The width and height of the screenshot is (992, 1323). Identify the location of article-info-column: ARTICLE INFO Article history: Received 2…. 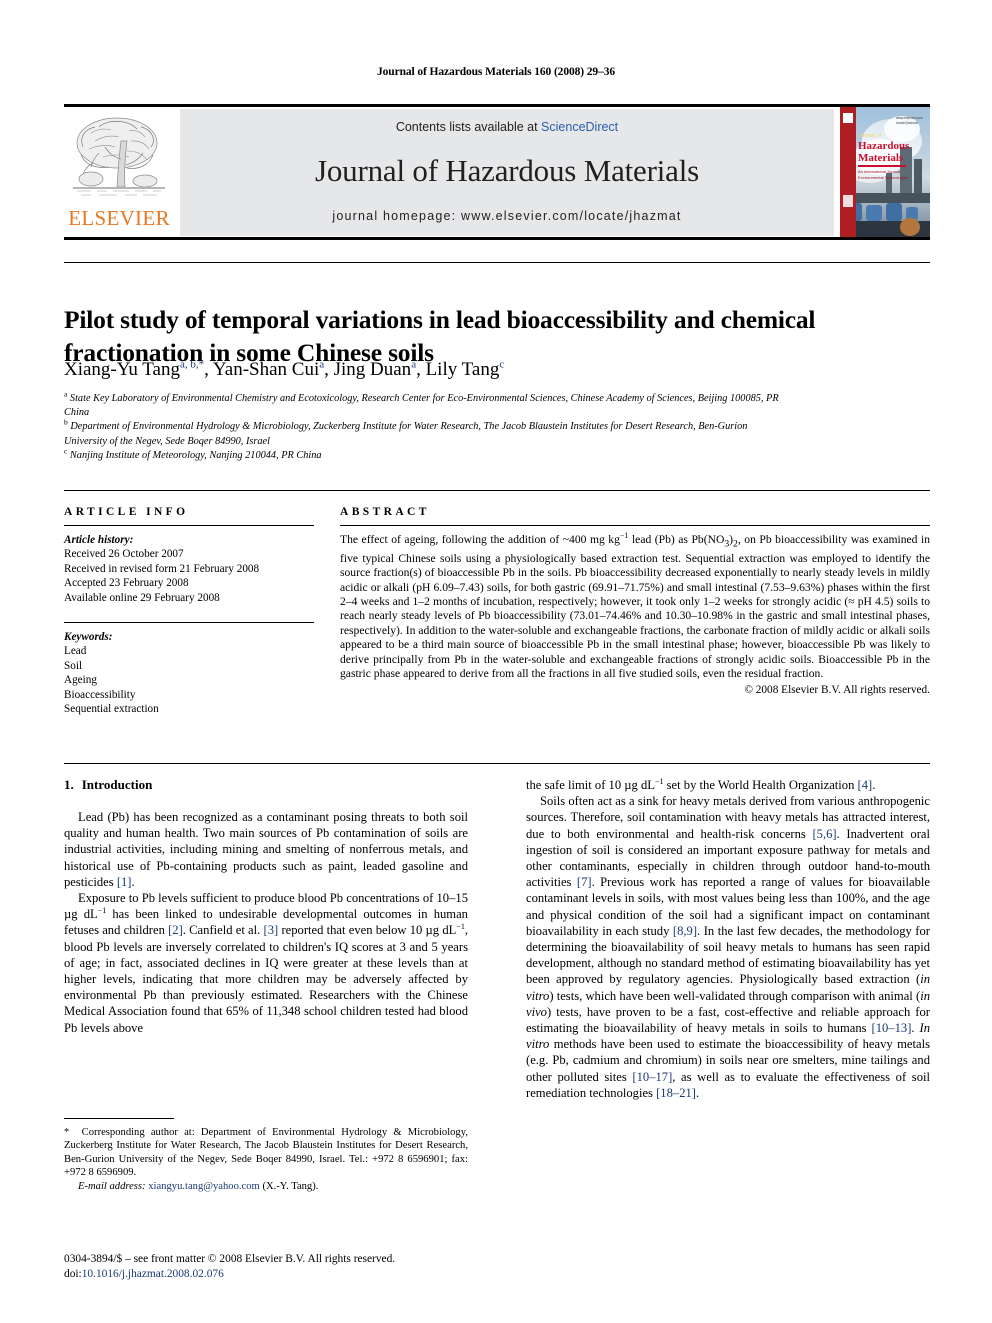
(189, 611).